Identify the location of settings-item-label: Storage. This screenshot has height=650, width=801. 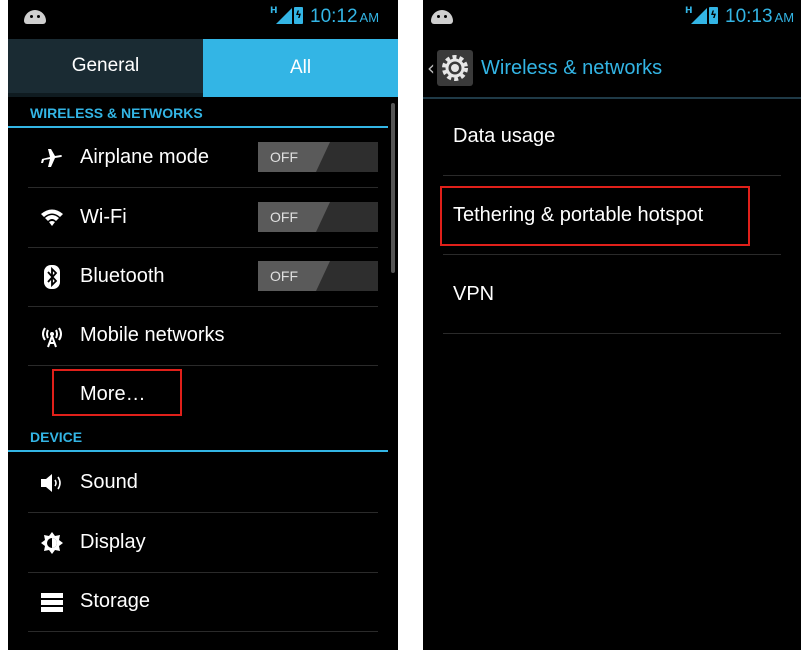
(115, 601).